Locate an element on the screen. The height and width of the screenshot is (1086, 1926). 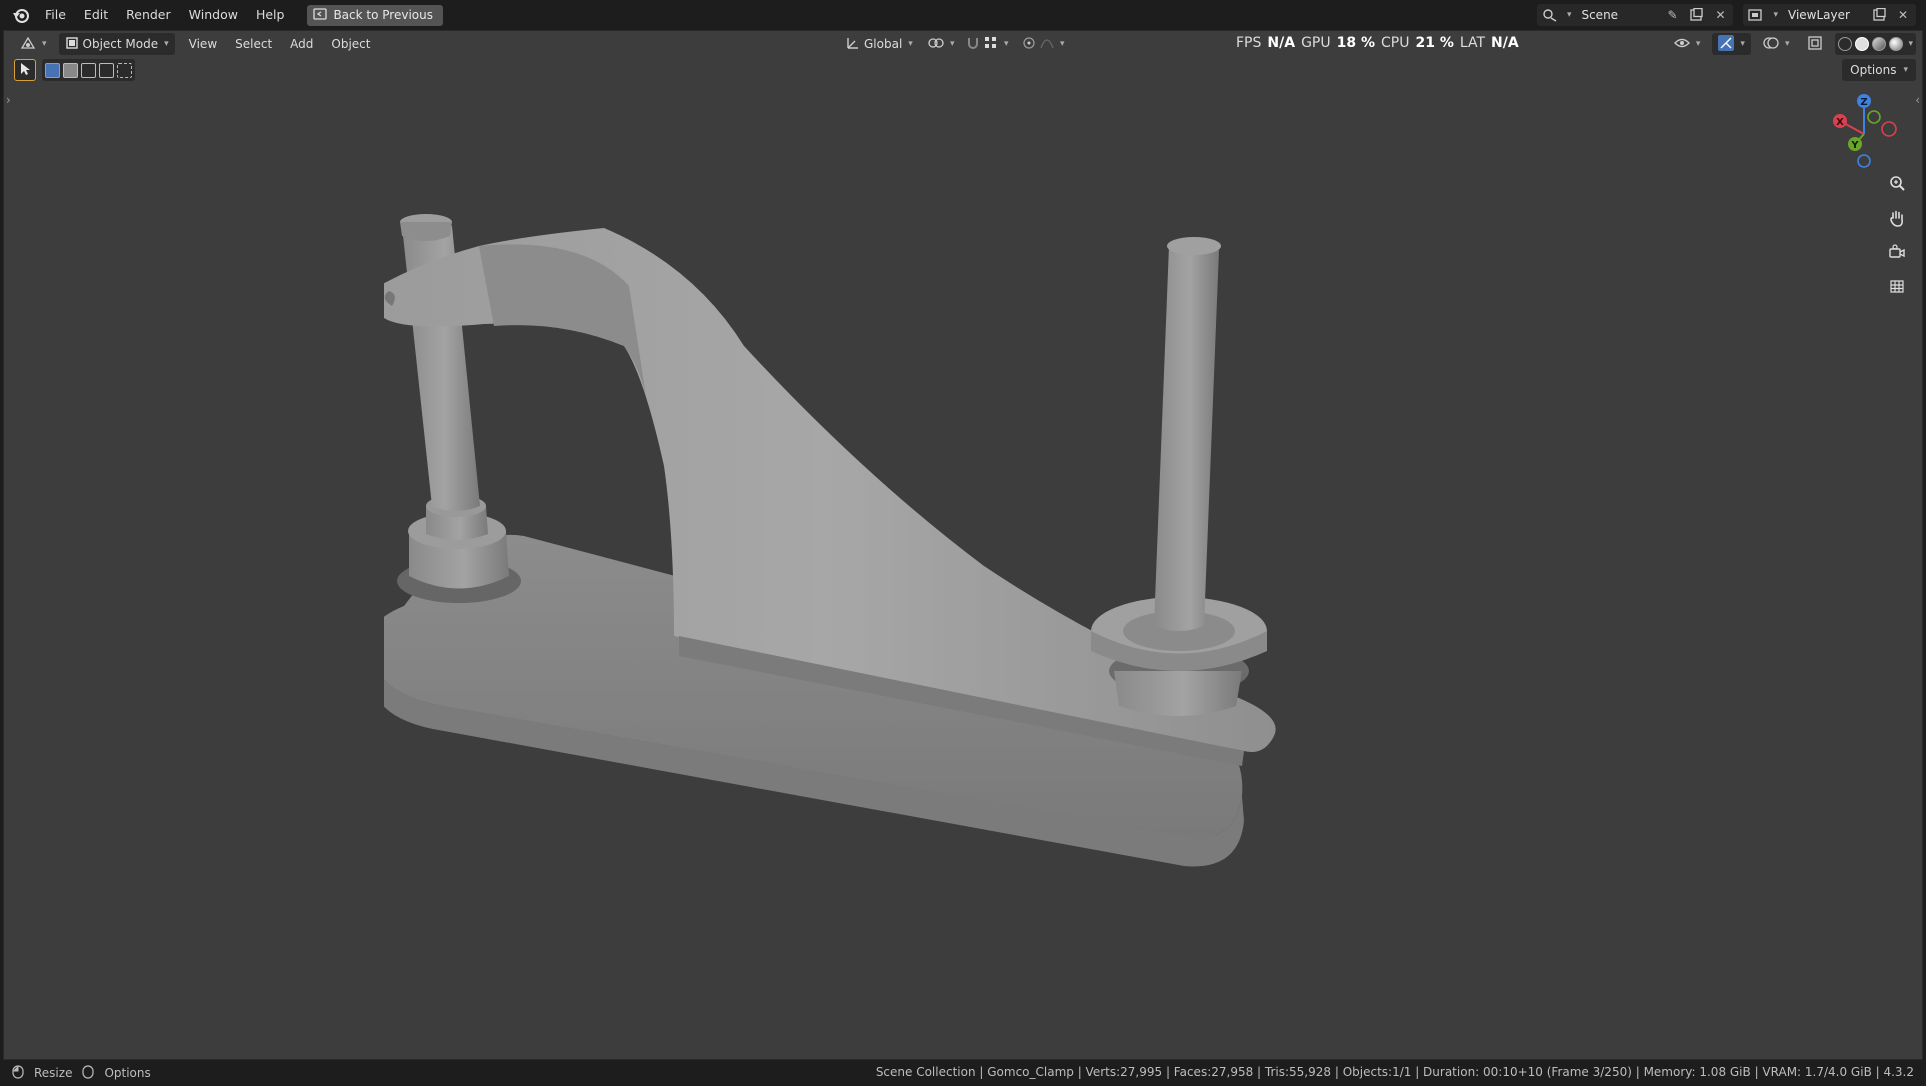
scene-name-field: Scene is located at coordinates (1617, 15).